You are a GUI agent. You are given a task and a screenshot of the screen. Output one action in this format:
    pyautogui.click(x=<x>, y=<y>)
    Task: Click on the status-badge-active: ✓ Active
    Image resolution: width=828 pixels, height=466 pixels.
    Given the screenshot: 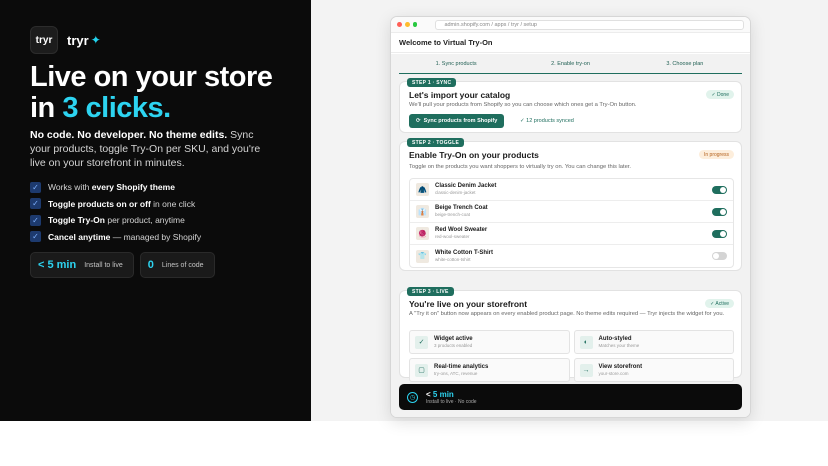 What is the action you would take?
    pyautogui.click(x=719, y=303)
    